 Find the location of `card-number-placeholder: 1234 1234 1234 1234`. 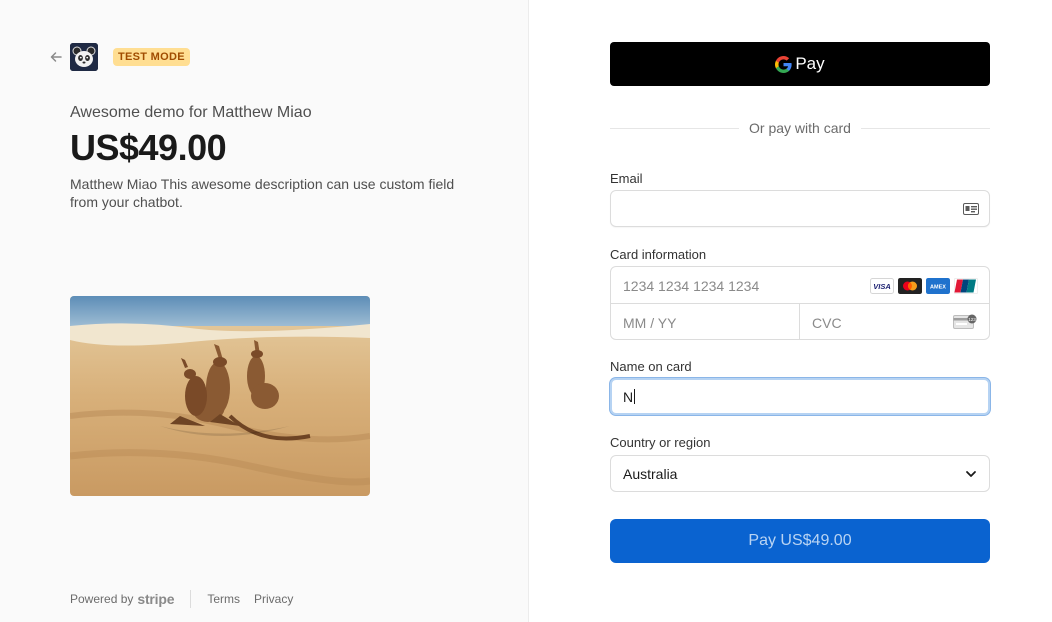

card-number-placeholder: 1234 1234 1234 1234 is located at coordinates (691, 286).